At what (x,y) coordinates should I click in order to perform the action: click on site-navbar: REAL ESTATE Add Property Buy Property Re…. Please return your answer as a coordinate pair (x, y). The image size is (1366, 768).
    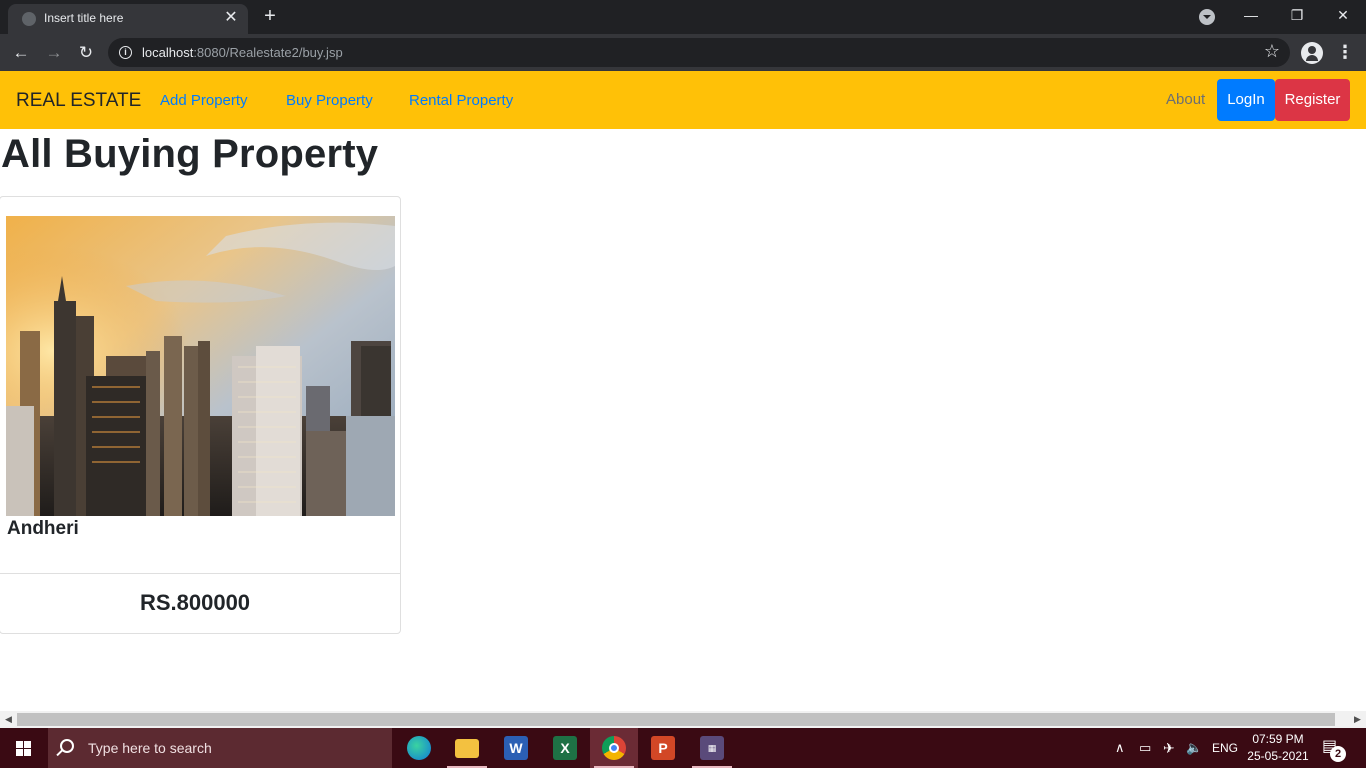
    Looking at the image, I should click on (683, 100).